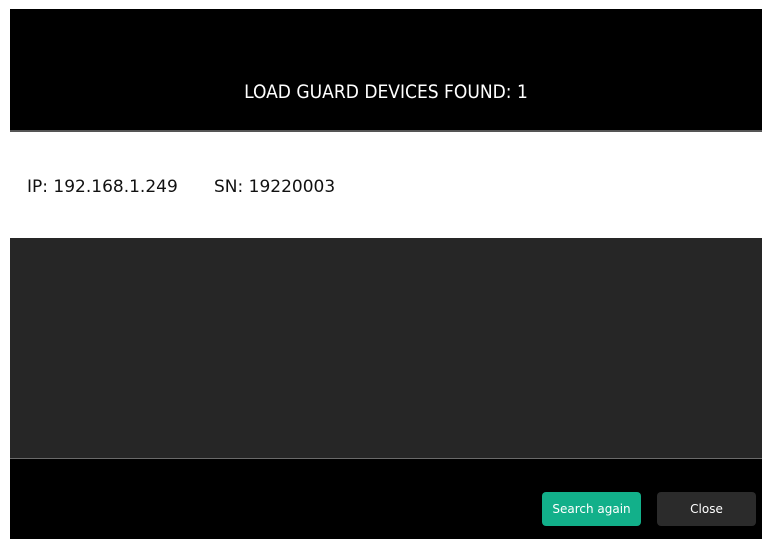  Describe the element at coordinates (591, 509) in the screenshot. I see `search-again-button: Search again` at that location.